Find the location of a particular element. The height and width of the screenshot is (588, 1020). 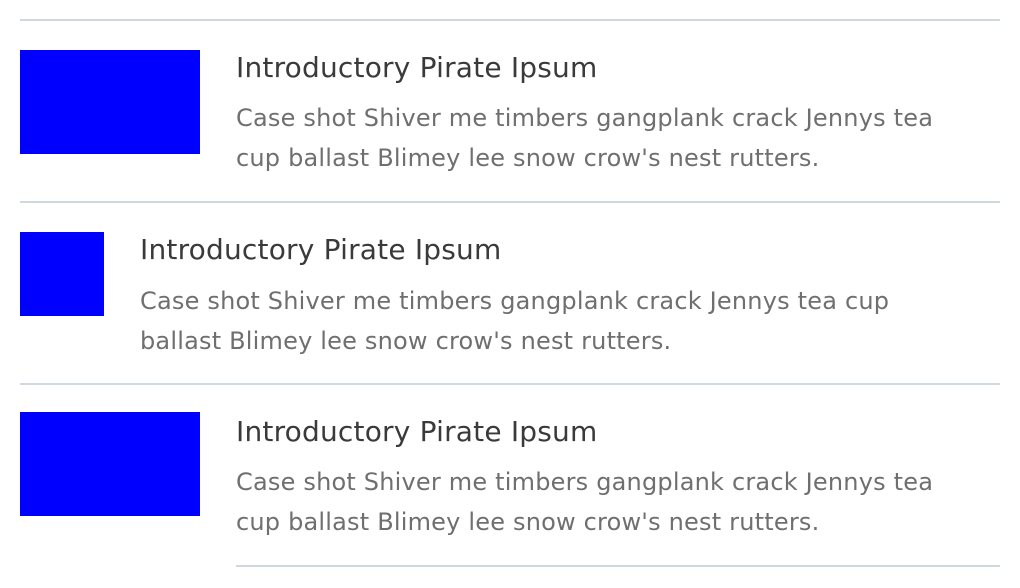

divider-bottom is located at coordinates (618, 566).